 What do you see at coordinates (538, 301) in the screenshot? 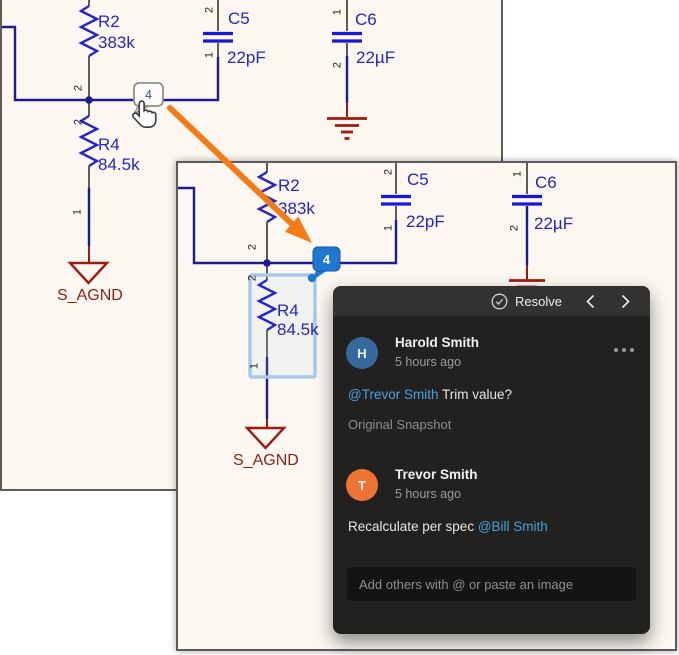
I see `resolve-label: Resolve` at bounding box center [538, 301].